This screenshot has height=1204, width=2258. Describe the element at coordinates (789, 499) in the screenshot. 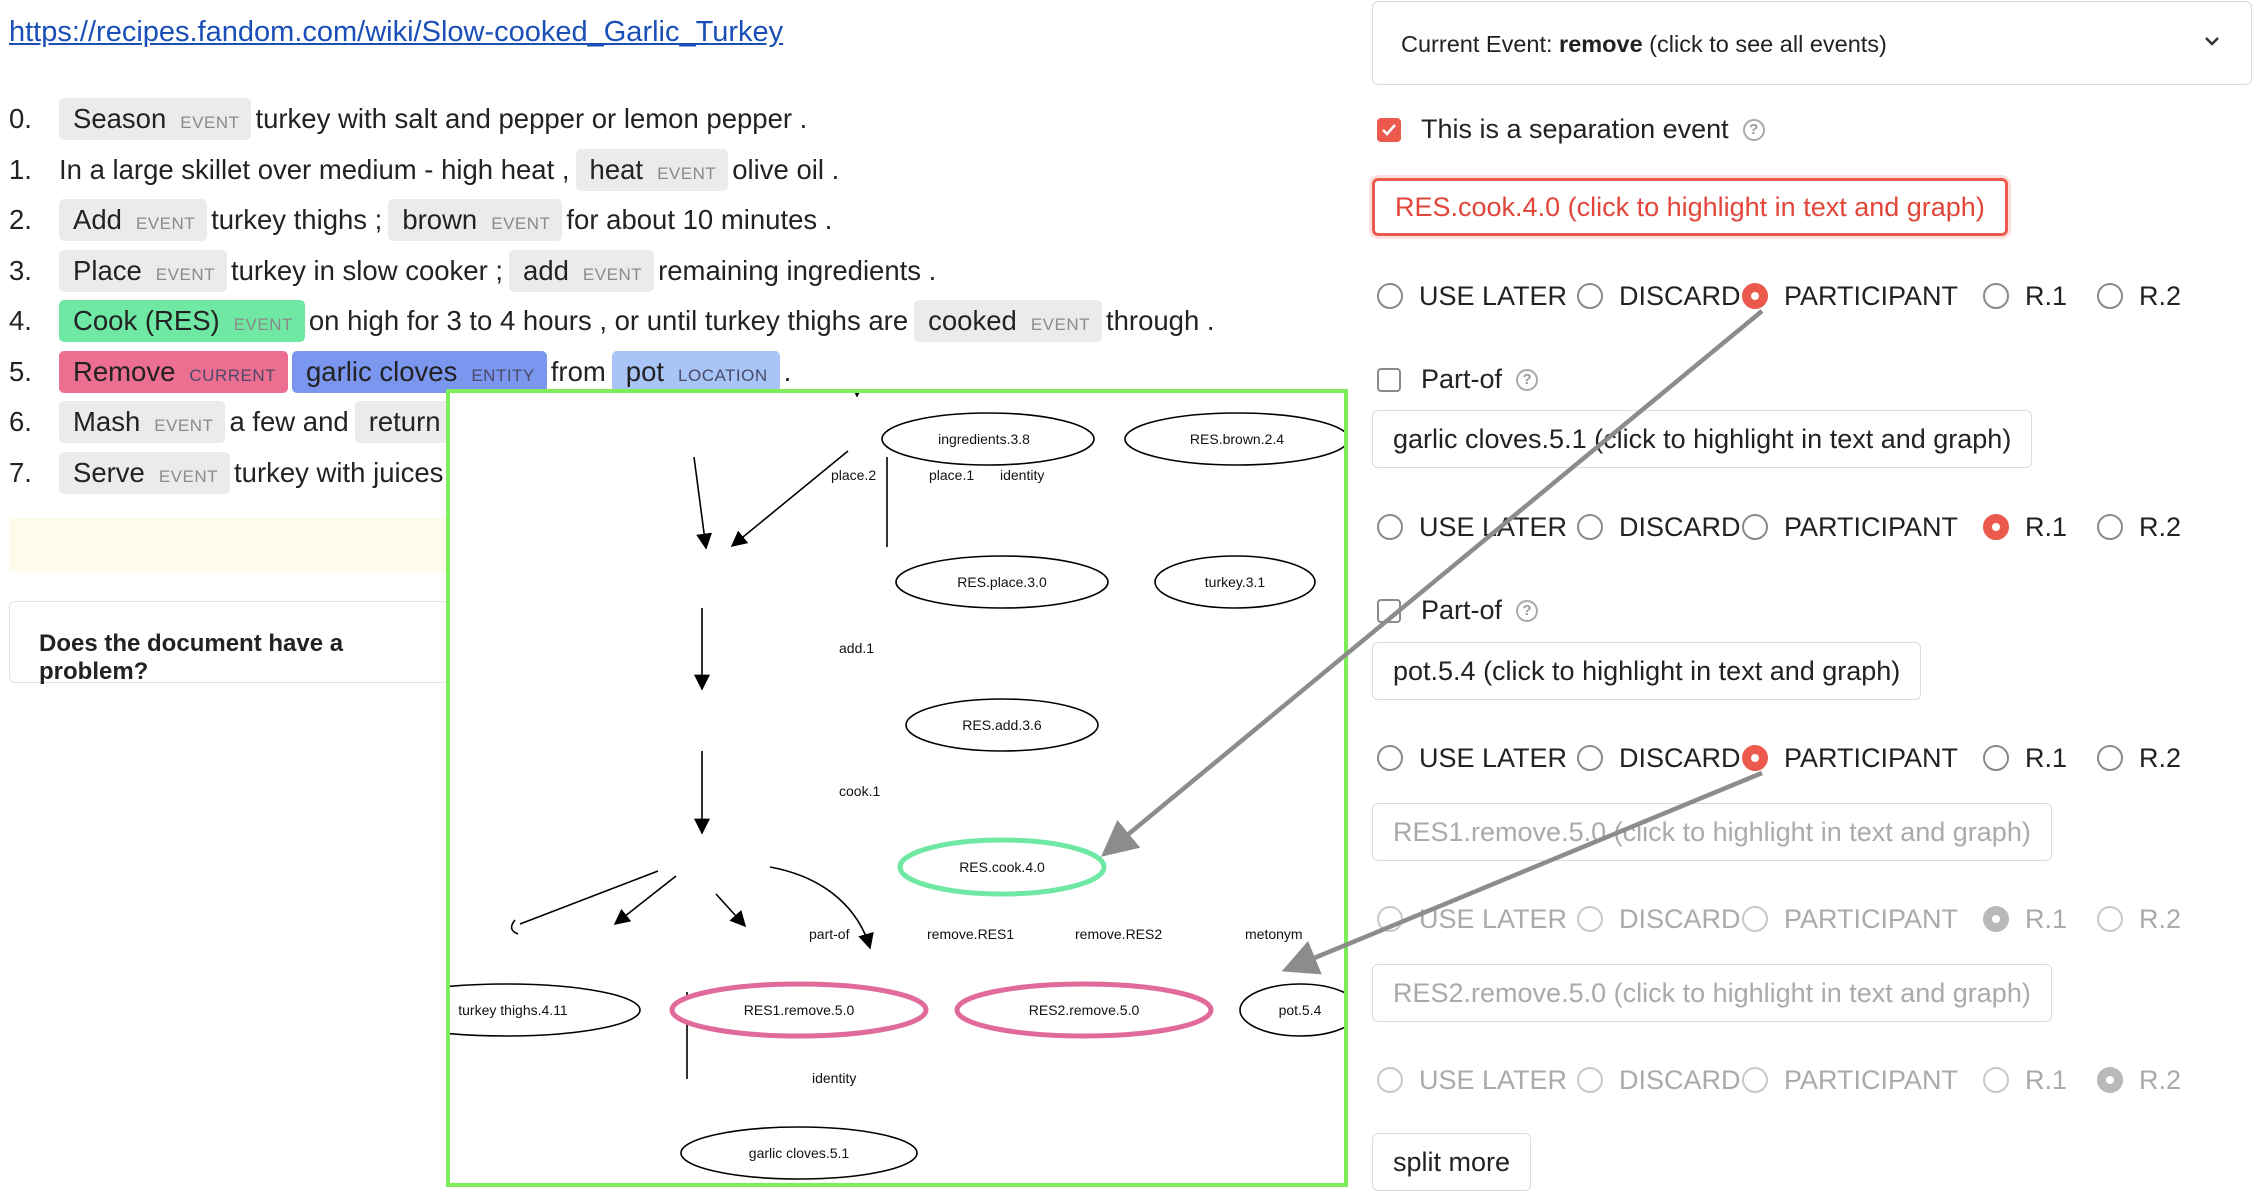

I see `edge-line` at that location.